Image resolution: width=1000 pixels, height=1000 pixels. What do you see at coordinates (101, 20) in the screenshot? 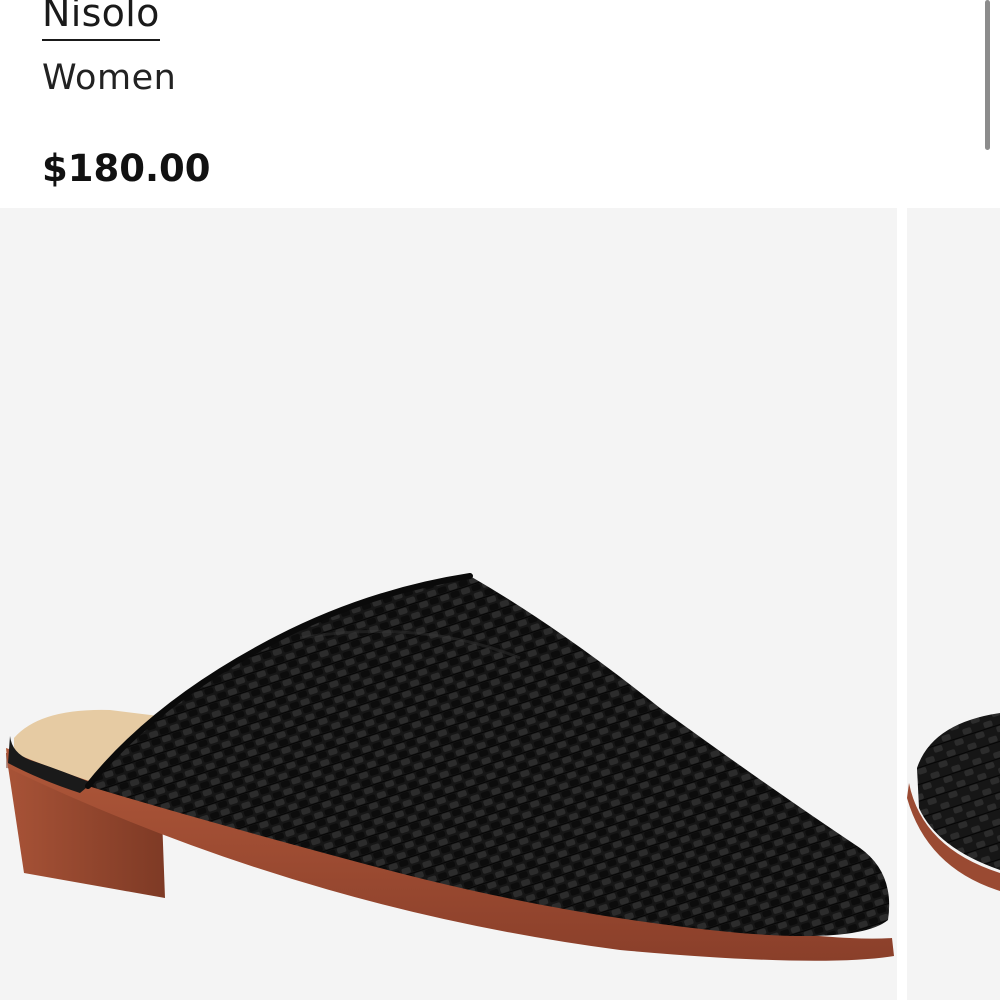
I see `brand-link: Nisolo` at bounding box center [101, 20].